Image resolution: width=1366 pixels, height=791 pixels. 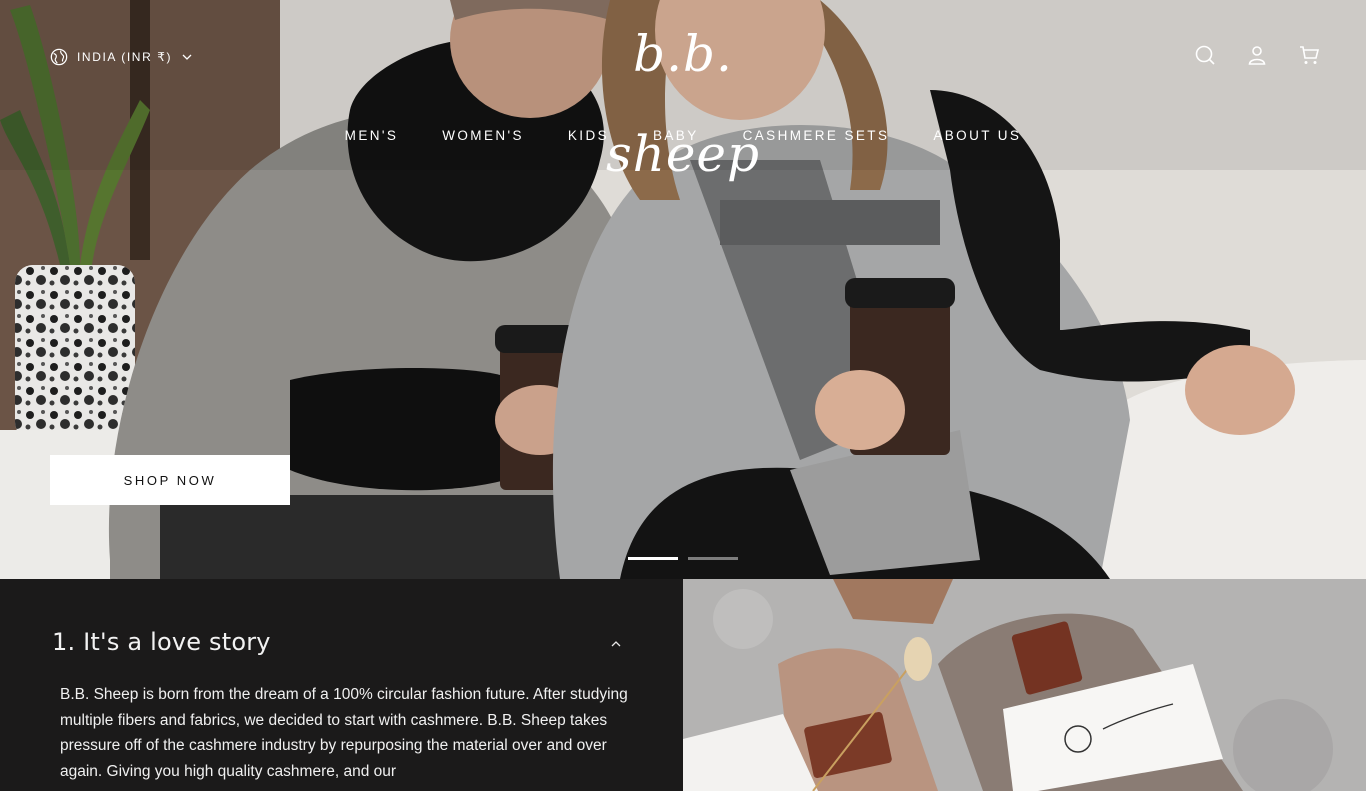 I want to click on site-logo: b.b. sheep, so click(x=683, y=93).